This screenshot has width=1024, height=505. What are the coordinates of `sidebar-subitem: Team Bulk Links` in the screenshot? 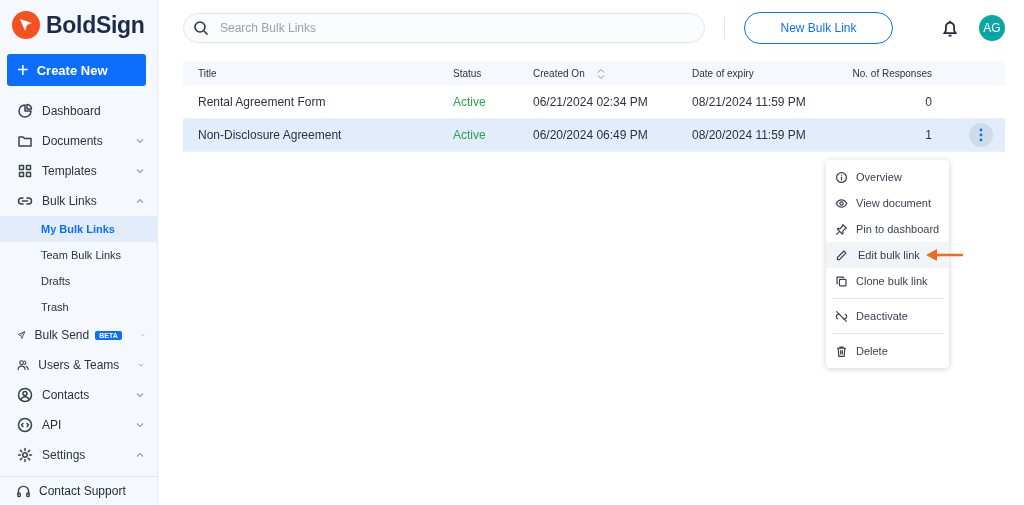 It's located at (78, 255).